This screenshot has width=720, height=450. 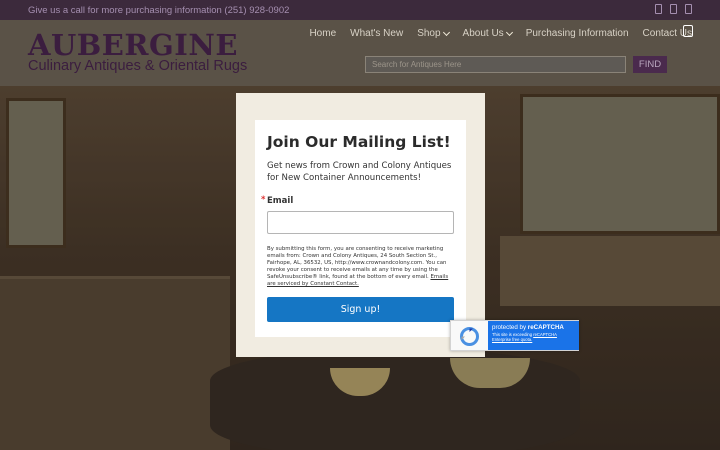 What do you see at coordinates (360, 222) in the screenshot?
I see `email-field` at bounding box center [360, 222].